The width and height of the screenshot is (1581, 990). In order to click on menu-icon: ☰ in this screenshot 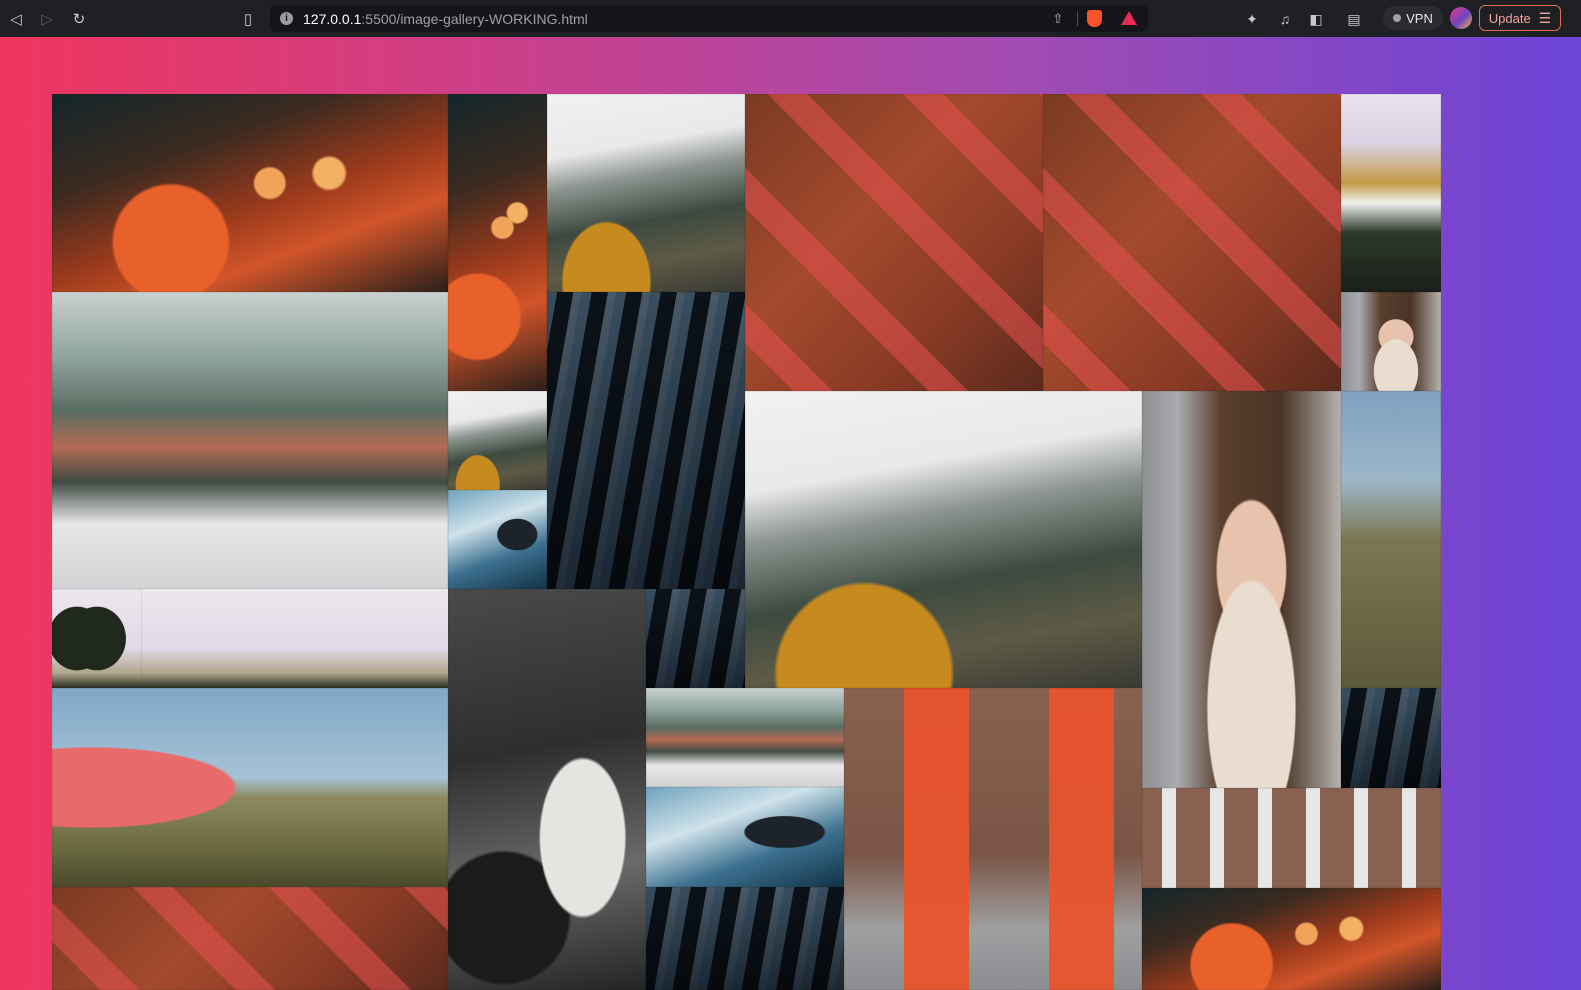, I will do `click(1545, 17)`.